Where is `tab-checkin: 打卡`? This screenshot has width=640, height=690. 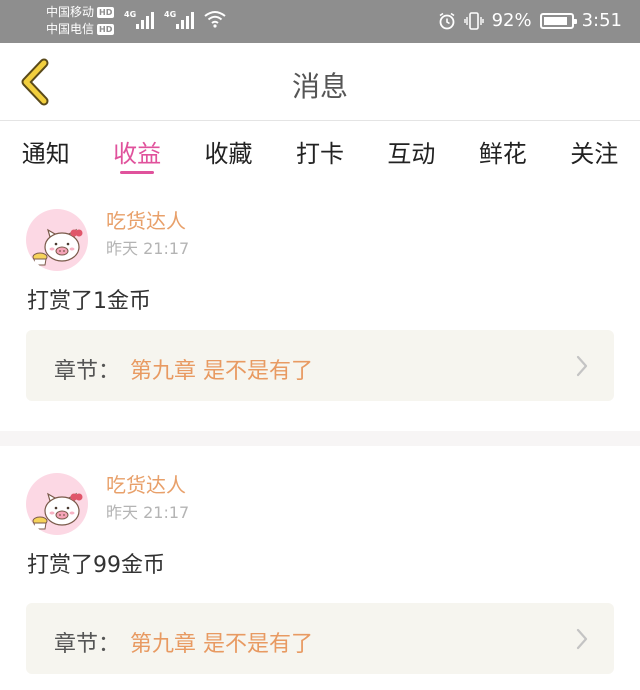
tab-checkin: 打卡 is located at coordinates (319, 153).